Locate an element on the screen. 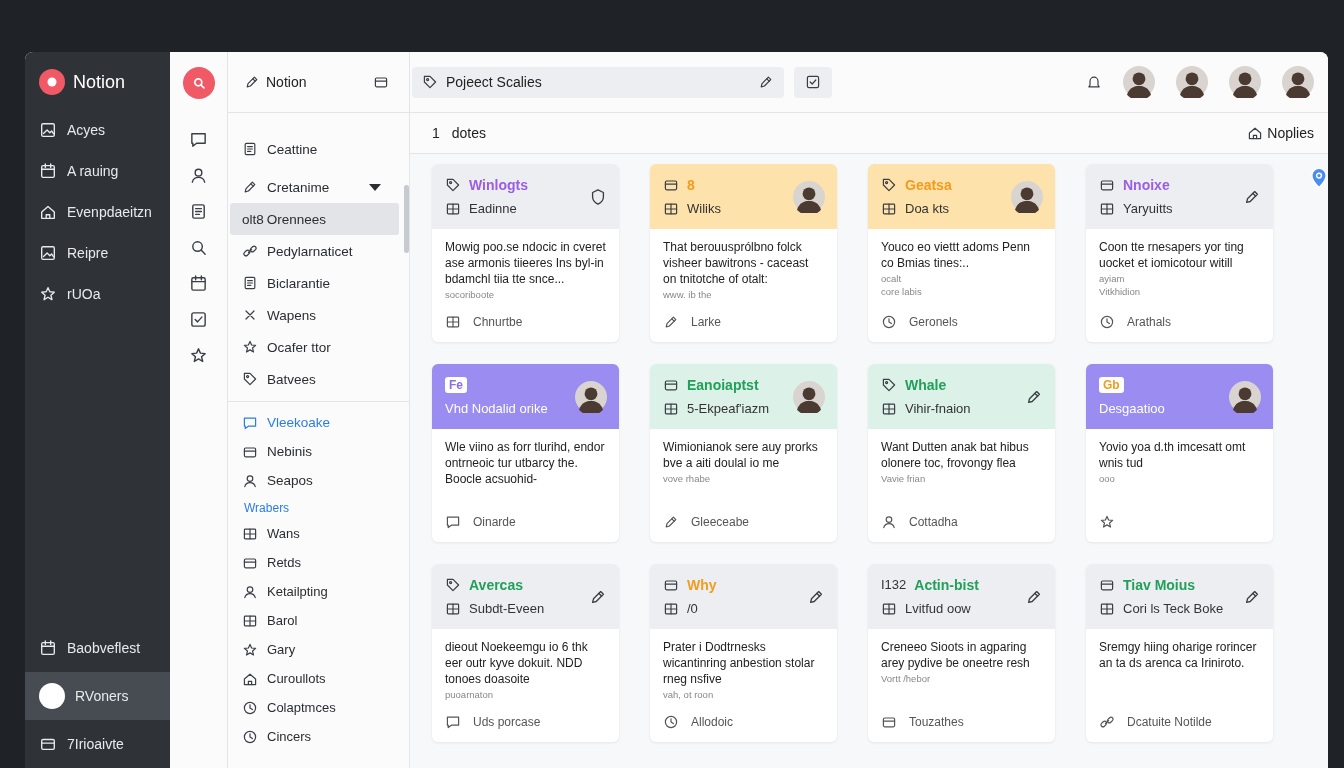 The width and height of the screenshot is (1344, 768). card: 8 Wiliks That berouusprólbno folck visheer bawitrons - caceast on tnitotche of otalt: www. ib the Larke is located at coordinates (743, 253).